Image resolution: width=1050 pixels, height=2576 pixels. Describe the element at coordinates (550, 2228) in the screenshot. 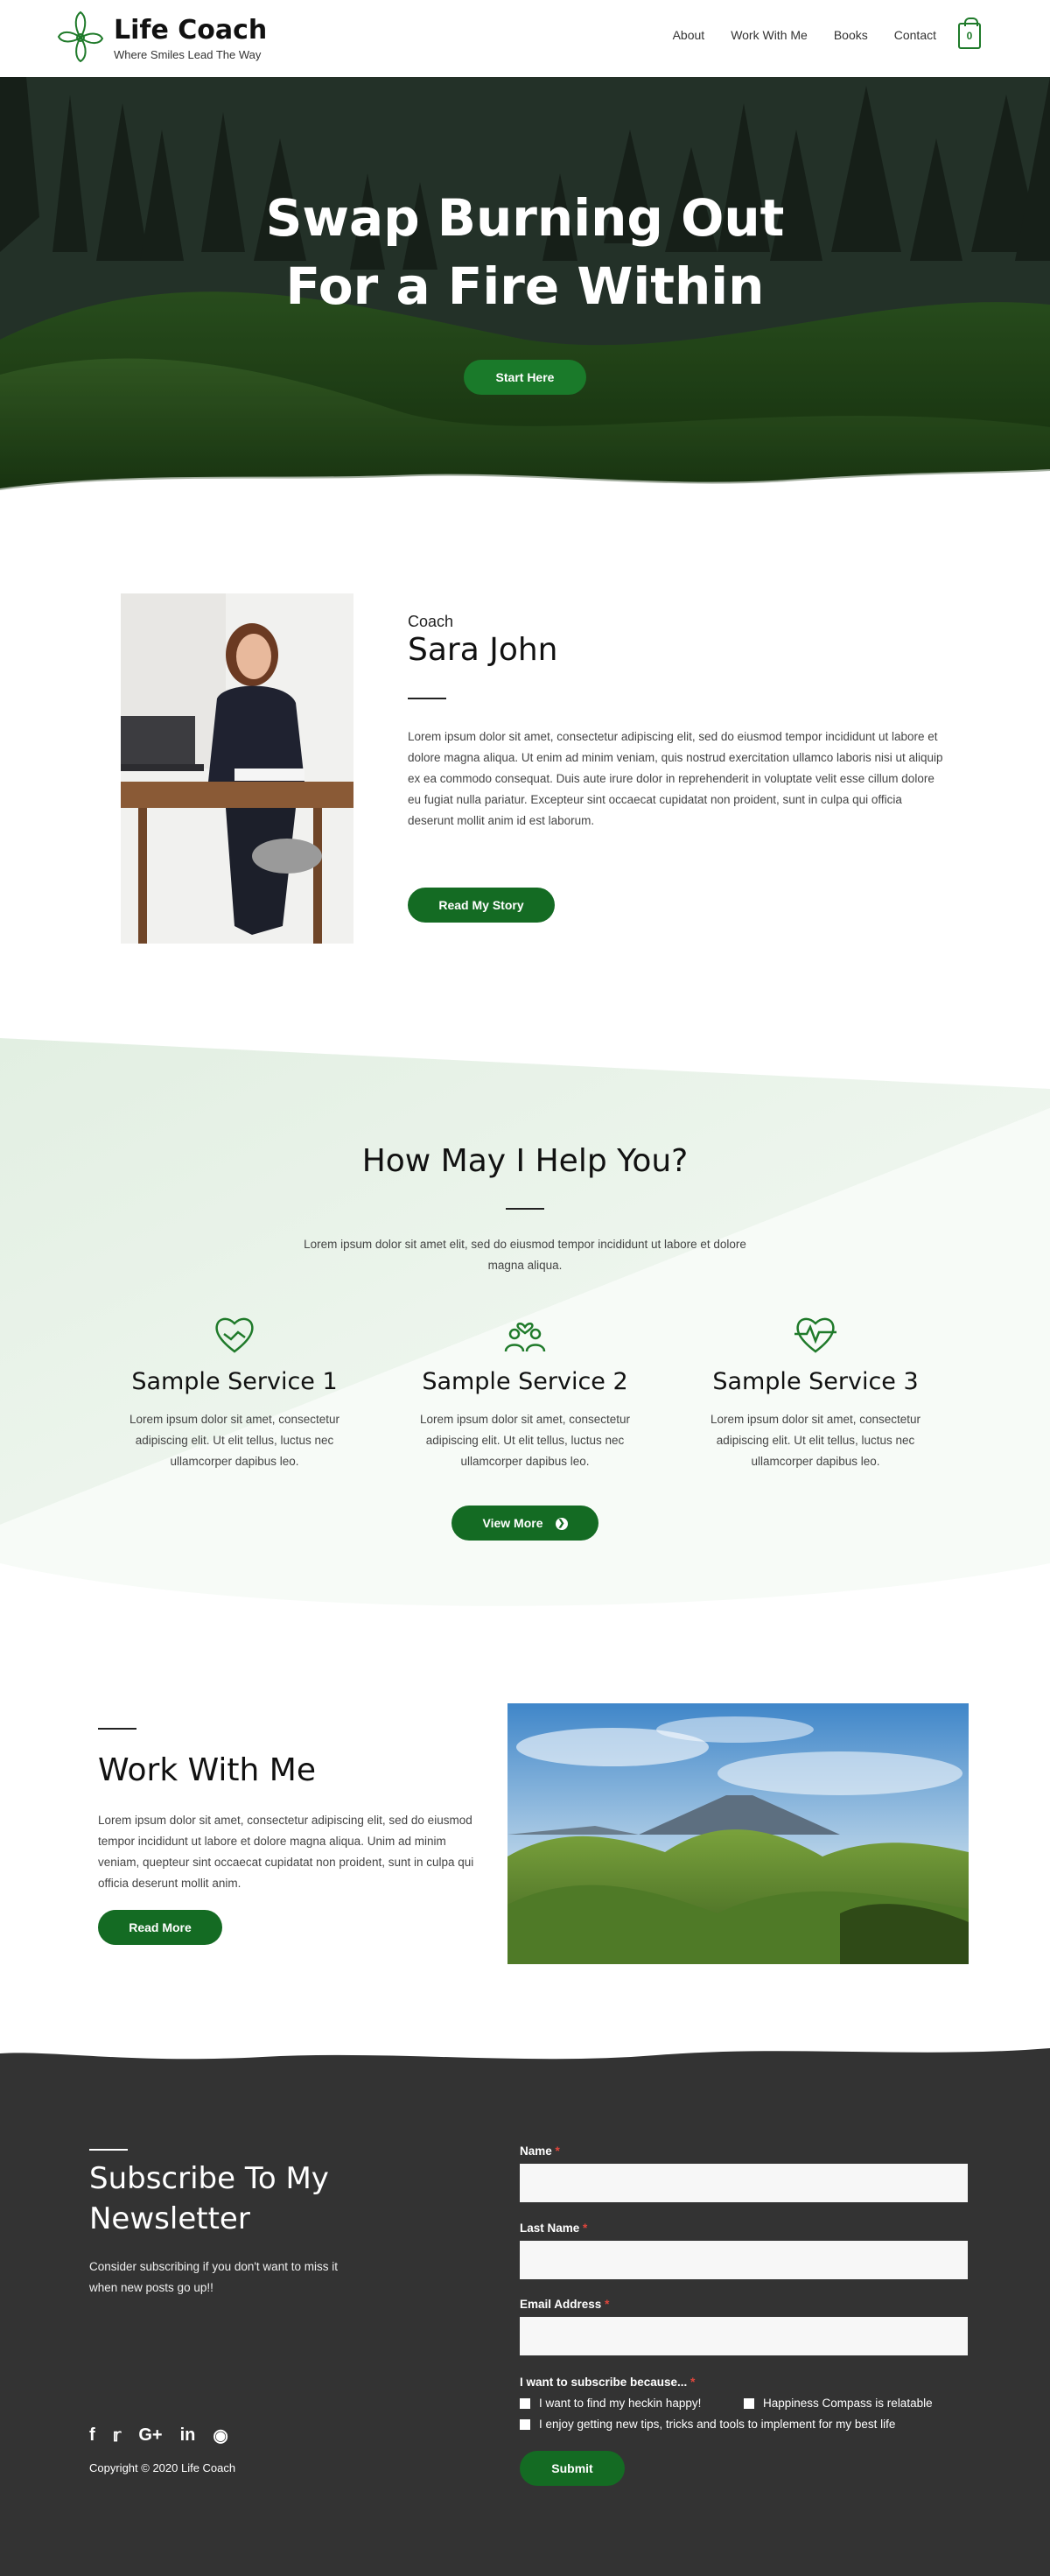

I see `last-name-label-text: Last Name` at that location.